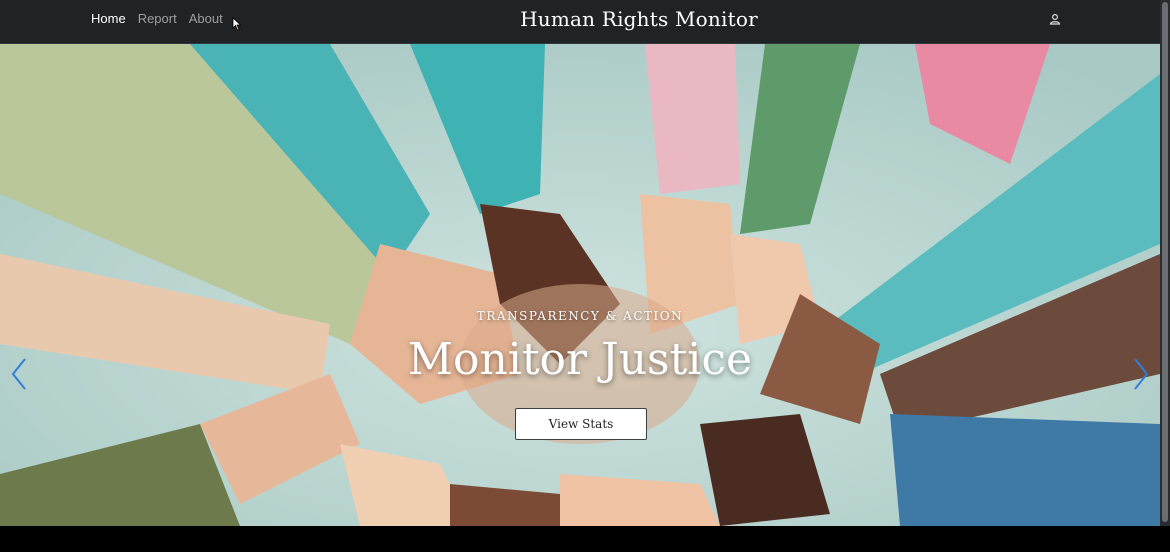 The image size is (1170, 552). I want to click on hero-title: Monitor Justice, so click(580, 359).